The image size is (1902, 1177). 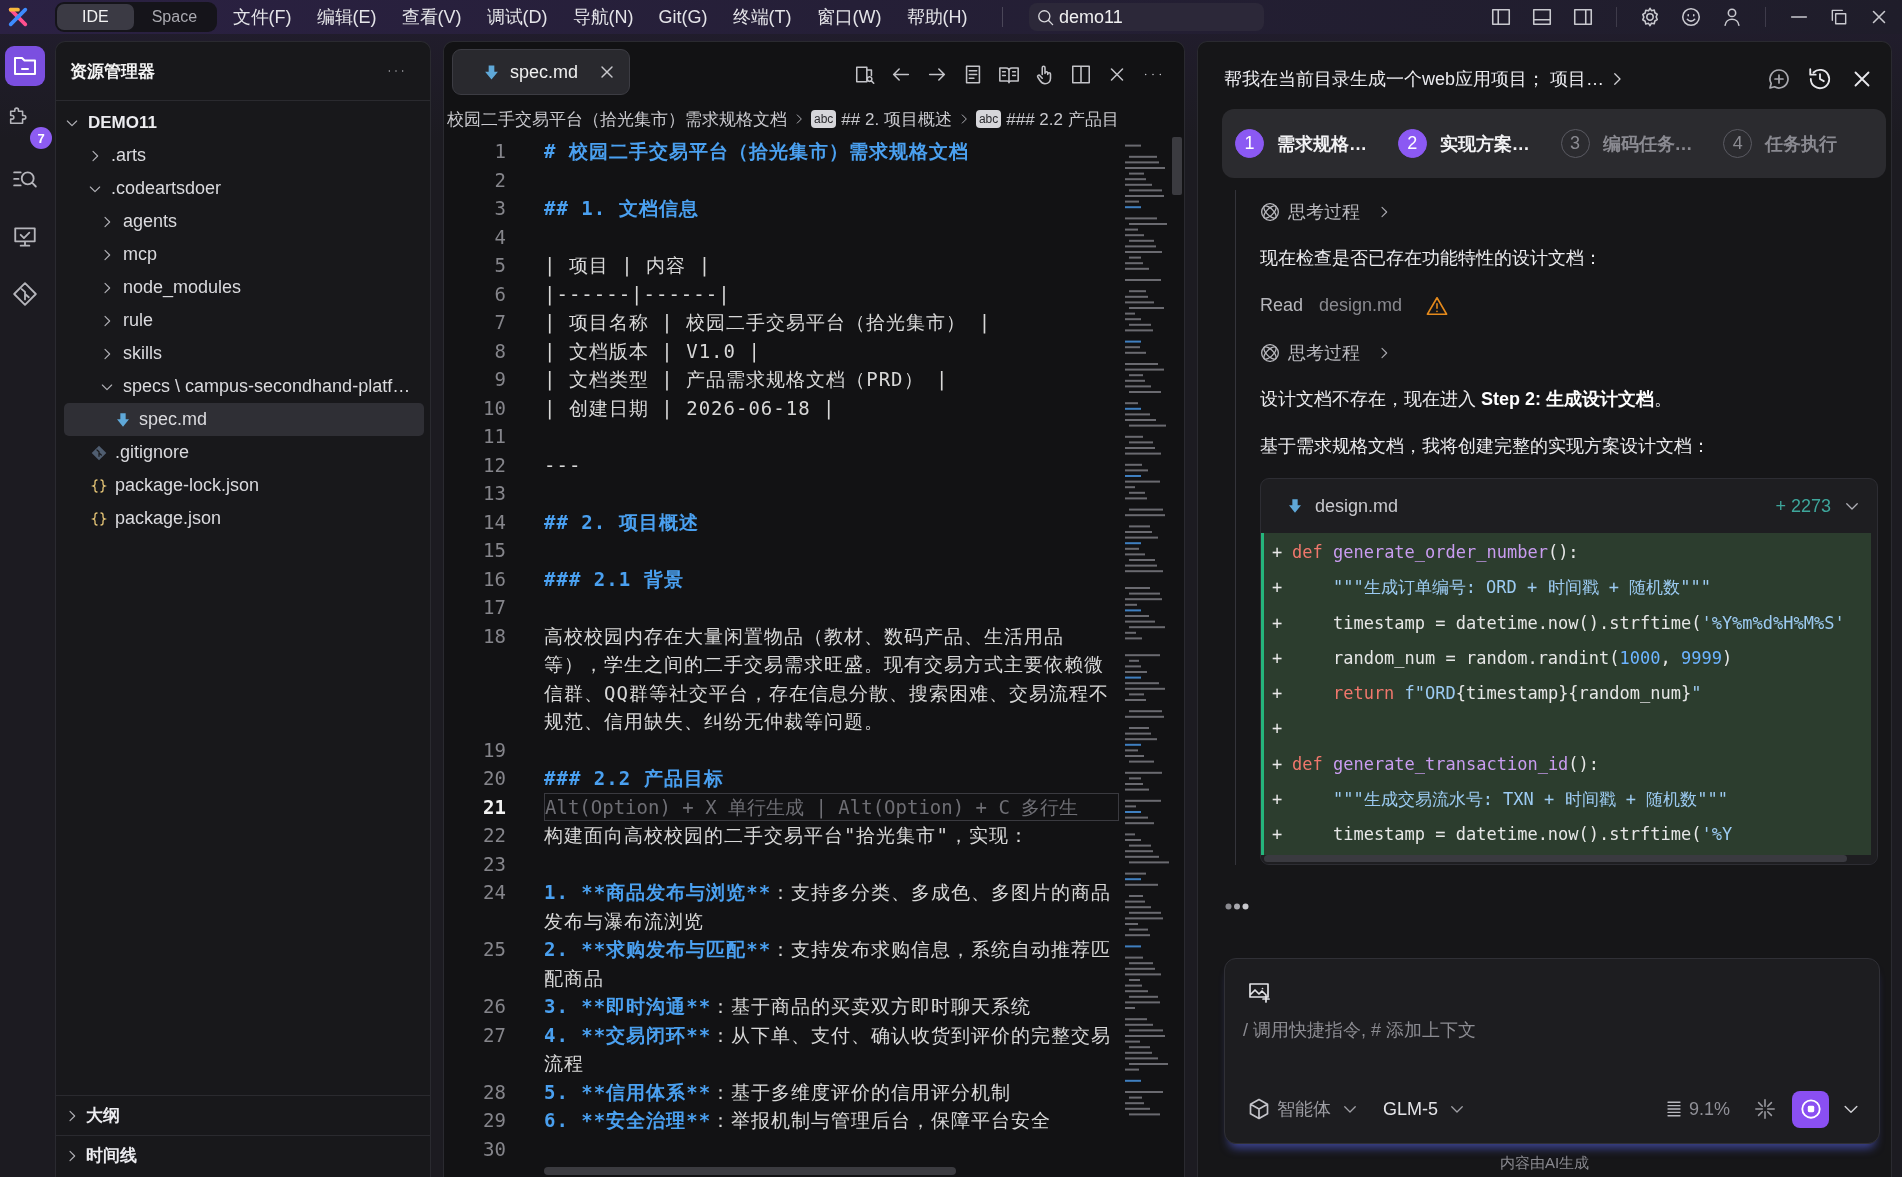 What do you see at coordinates (786, 835) in the screenshot?
I see `code-line: 构建面向高校校园的二手交易平台"拾光集市"，实现：` at bounding box center [786, 835].